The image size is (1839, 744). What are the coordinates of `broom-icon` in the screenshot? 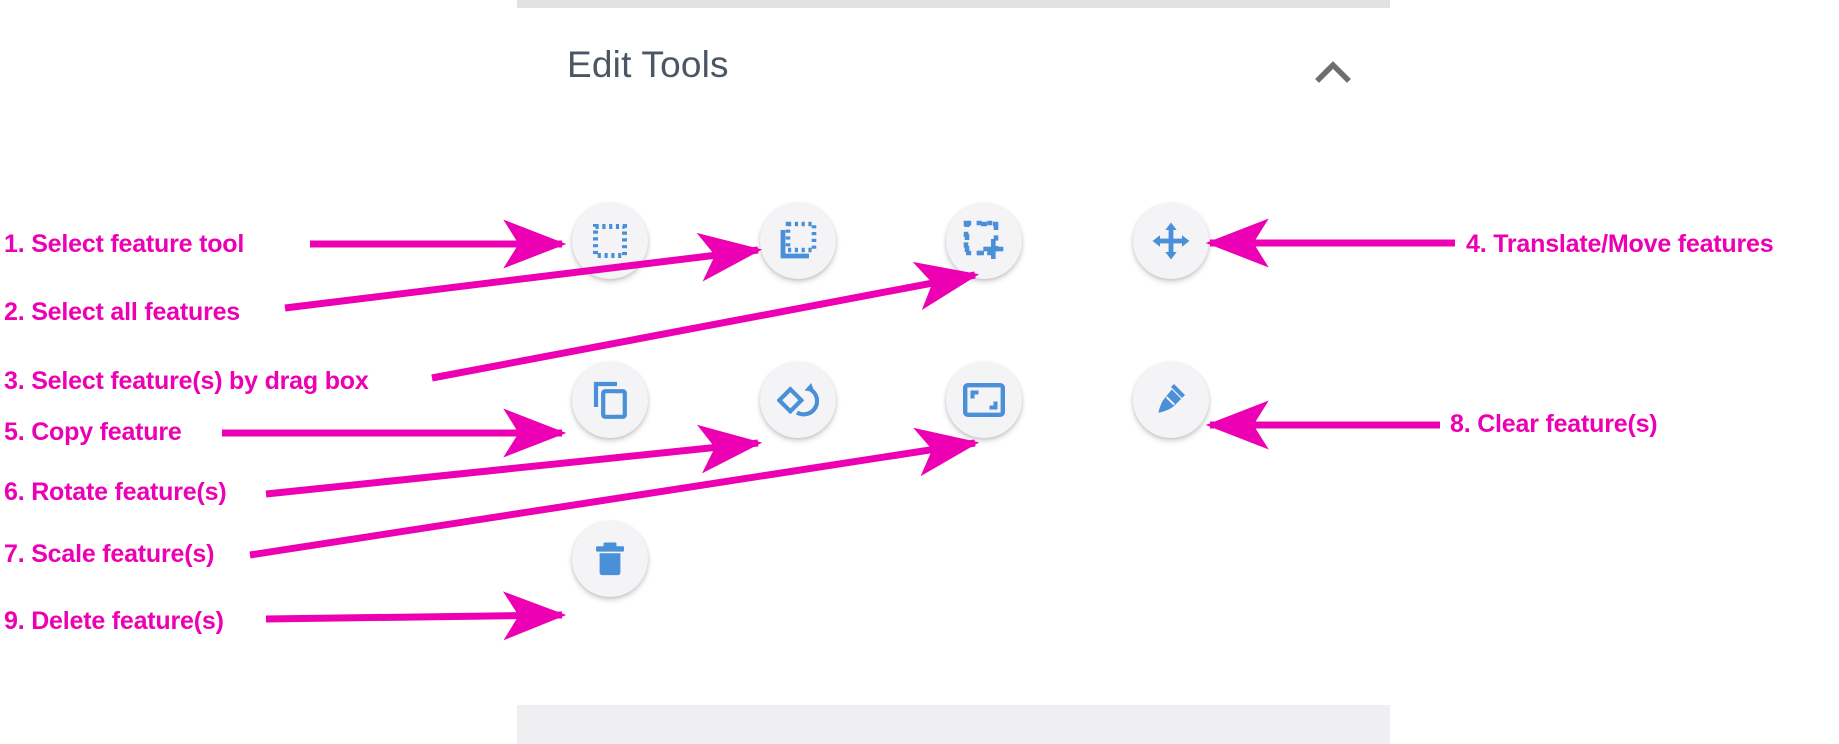 It's located at (1171, 400).